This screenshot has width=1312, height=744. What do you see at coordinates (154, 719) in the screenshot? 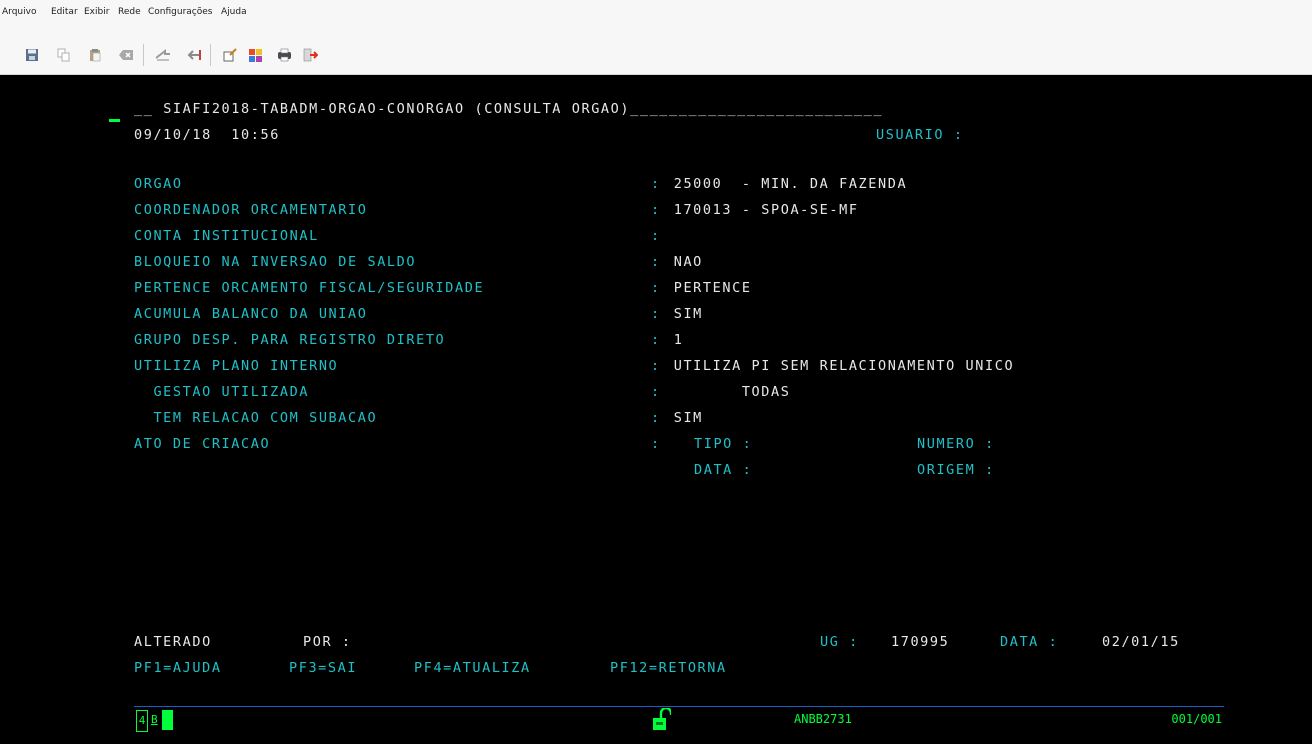
I see `session-indicator: B` at bounding box center [154, 719].